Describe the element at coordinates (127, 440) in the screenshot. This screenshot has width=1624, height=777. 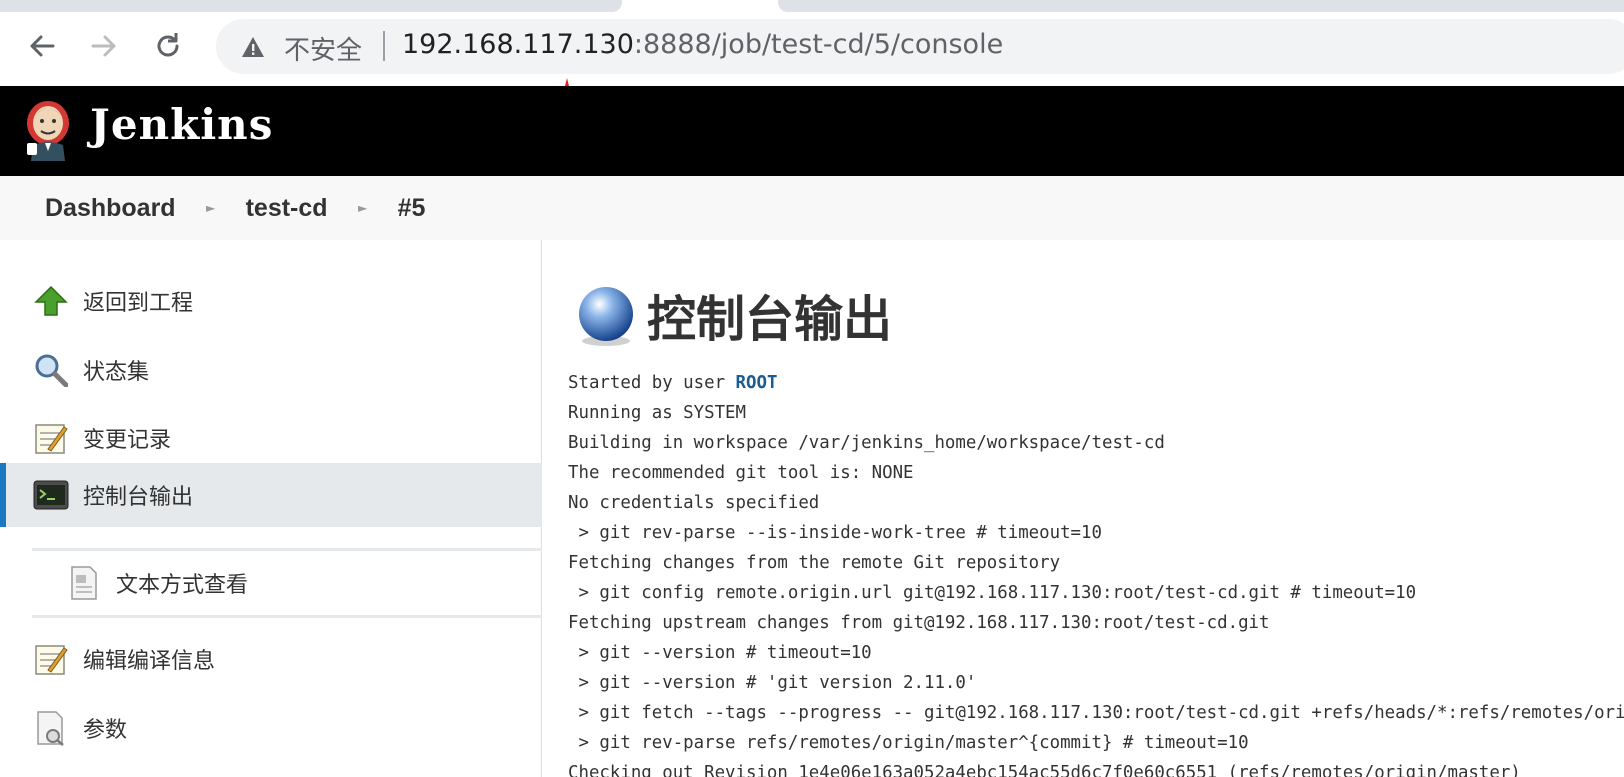
I see `sidebar-item-label: 变更记录` at that location.